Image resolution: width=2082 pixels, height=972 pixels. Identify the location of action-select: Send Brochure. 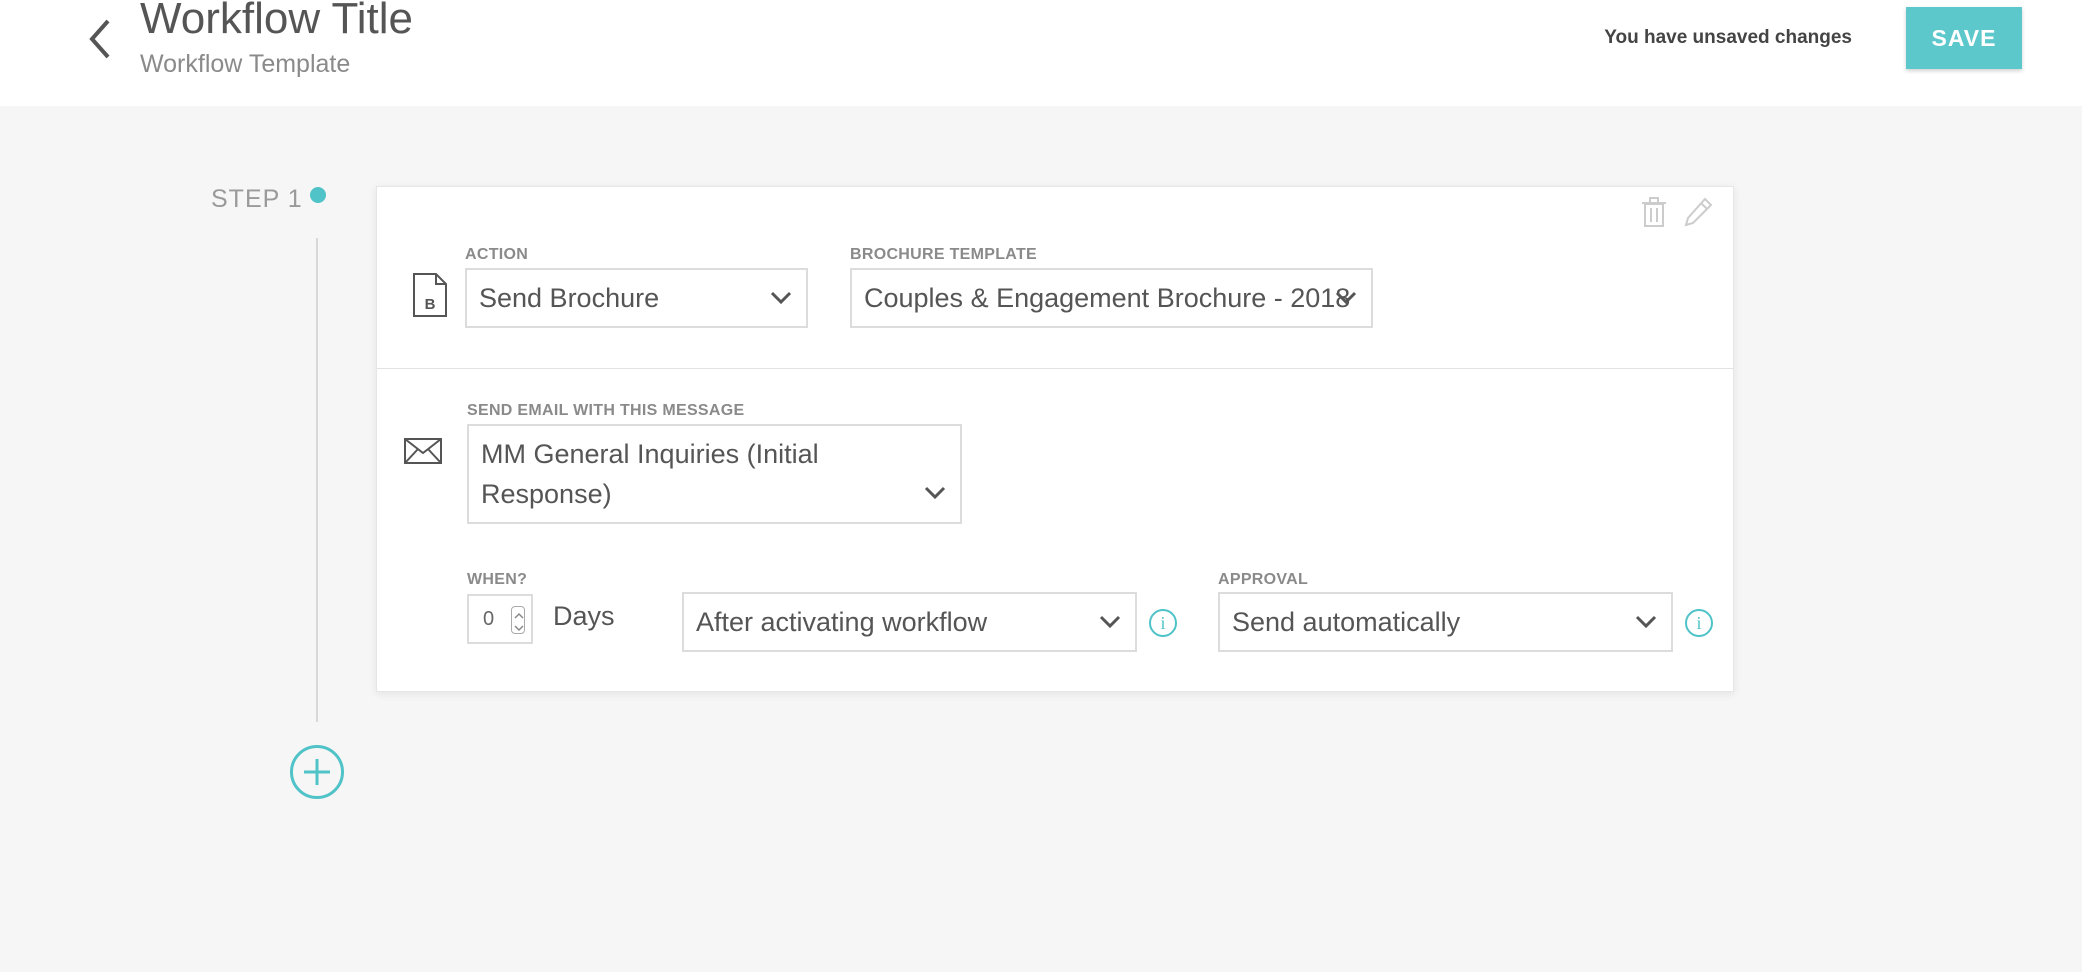
(636, 298).